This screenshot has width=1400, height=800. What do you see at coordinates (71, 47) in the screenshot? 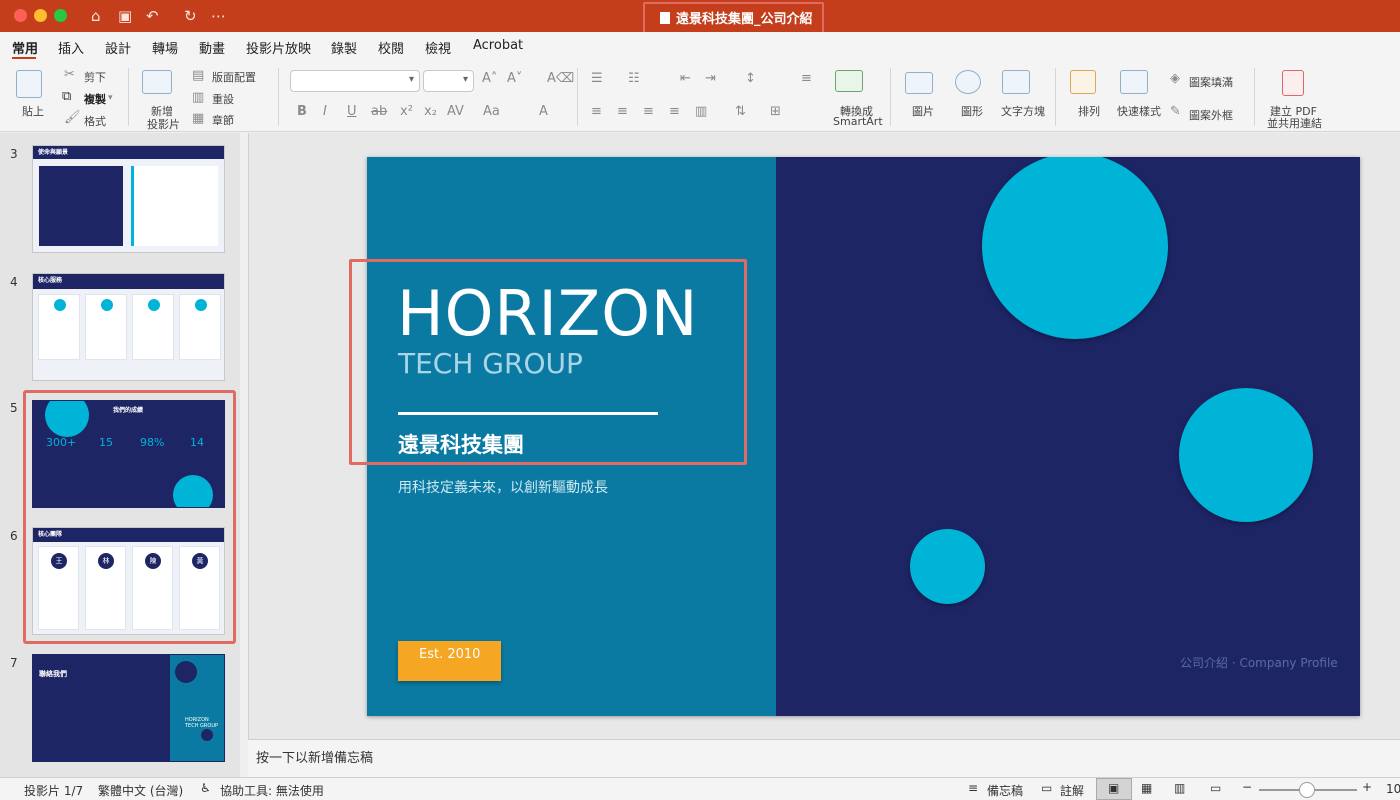
I see `tab-insert: 插入` at bounding box center [71, 47].